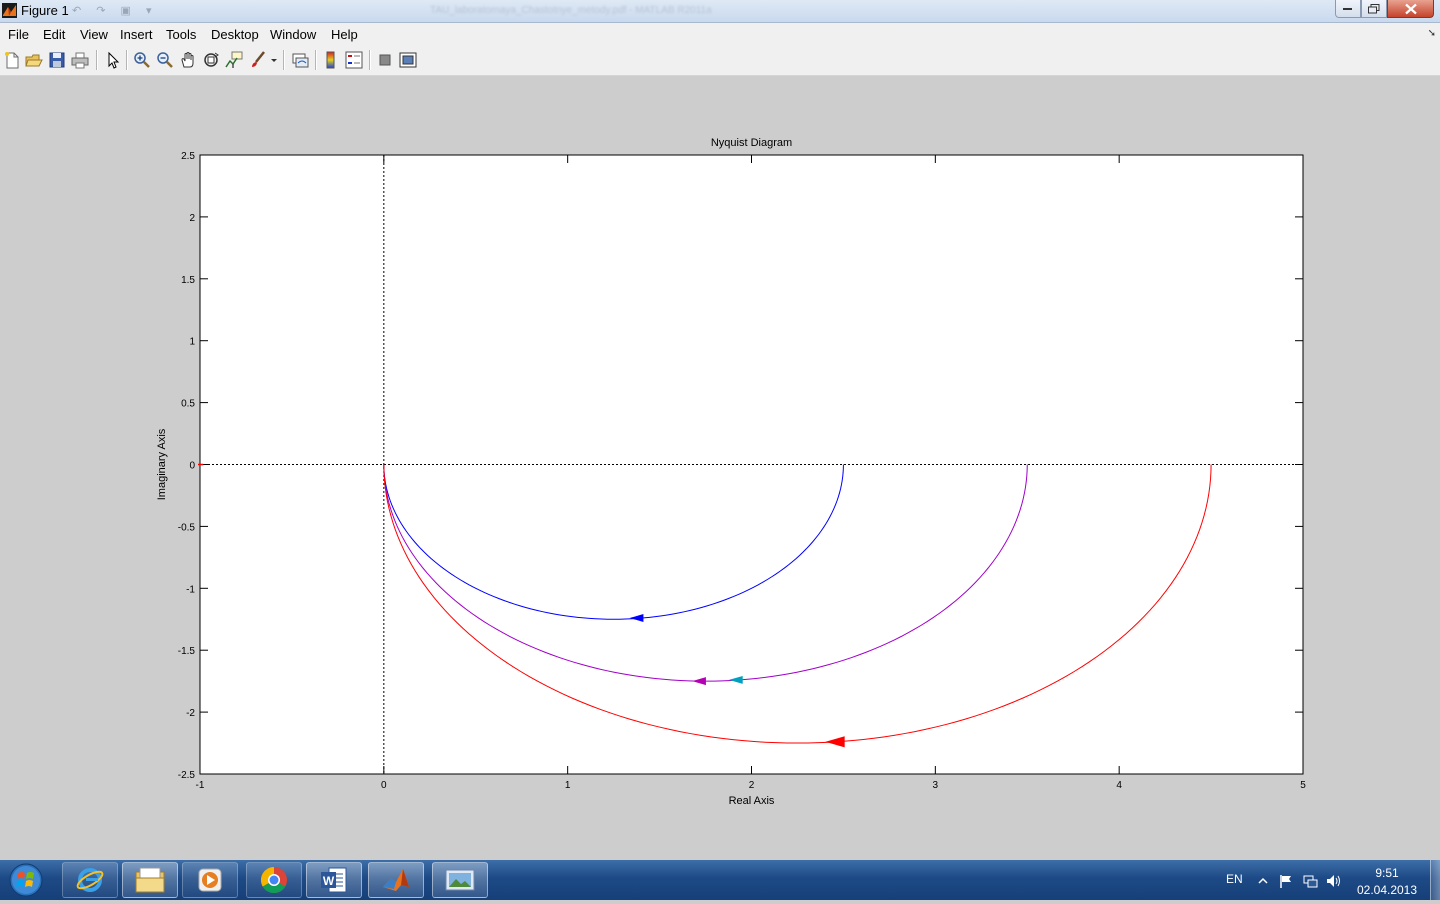 The width and height of the screenshot is (1440, 904). I want to click on new-figure-icon, so click(12, 60).